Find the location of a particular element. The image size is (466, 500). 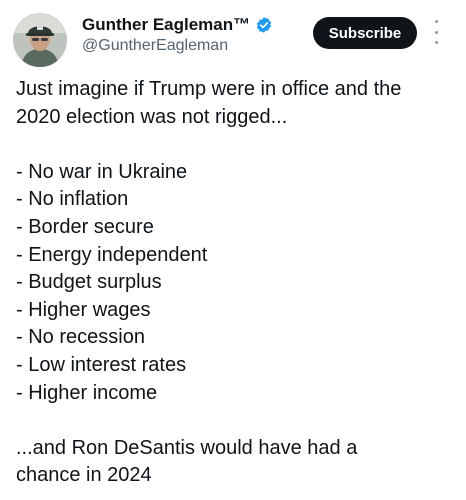

tweet-list-item: - Higher wages is located at coordinates (83, 309).